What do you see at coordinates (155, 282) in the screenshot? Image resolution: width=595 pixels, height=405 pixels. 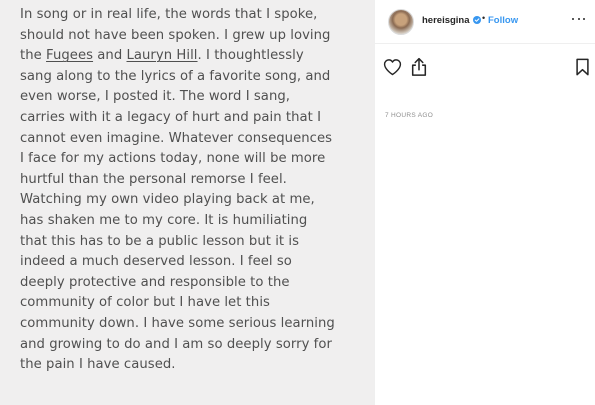 I see `caption-line: deeply protective and responsible to the` at bounding box center [155, 282].